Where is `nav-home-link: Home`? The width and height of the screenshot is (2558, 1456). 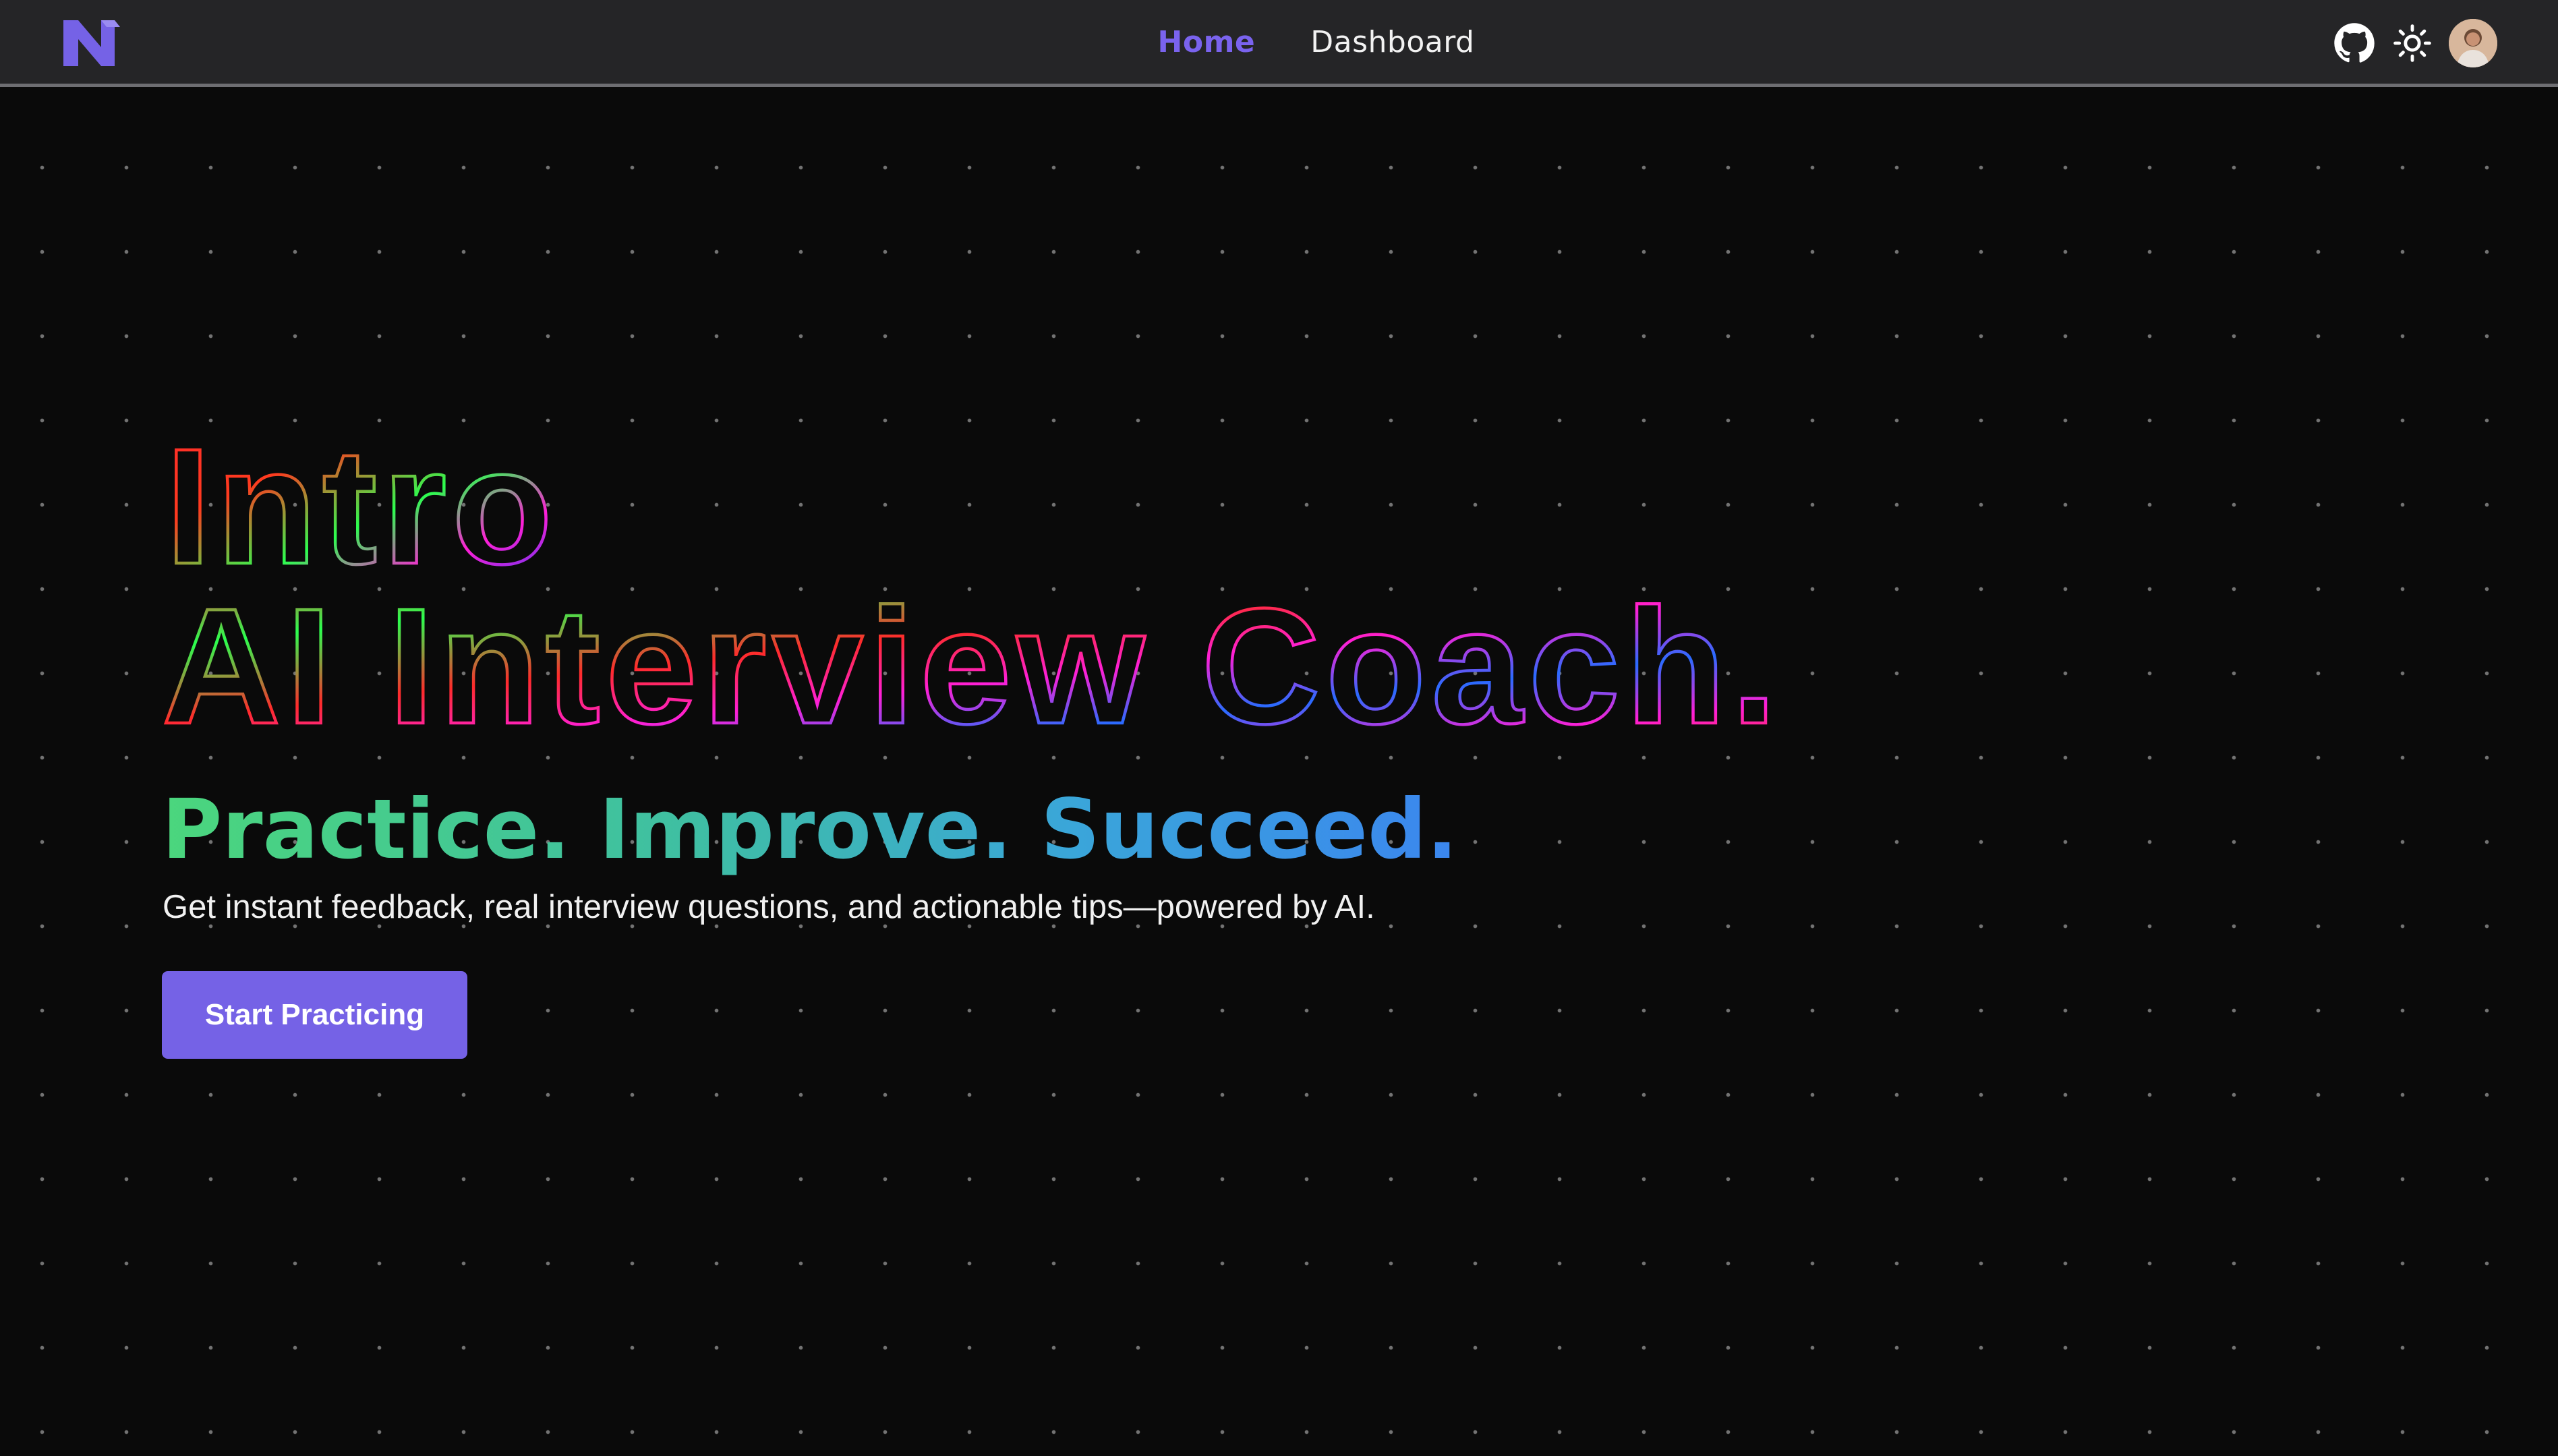
nav-home-link: Home is located at coordinates (1207, 42).